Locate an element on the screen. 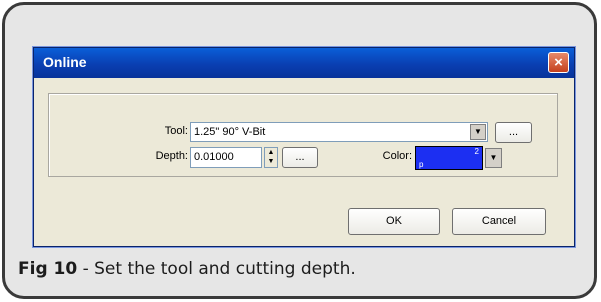 The width and height of the screenshot is (601, 302). depth-spinner: ▲ ▼ is located at coordinates (271, 157).